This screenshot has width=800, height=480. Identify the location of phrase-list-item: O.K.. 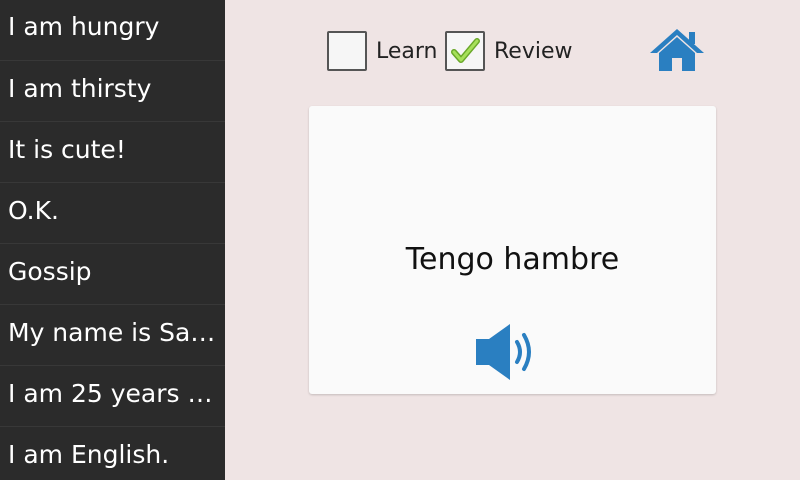
(112, 213).